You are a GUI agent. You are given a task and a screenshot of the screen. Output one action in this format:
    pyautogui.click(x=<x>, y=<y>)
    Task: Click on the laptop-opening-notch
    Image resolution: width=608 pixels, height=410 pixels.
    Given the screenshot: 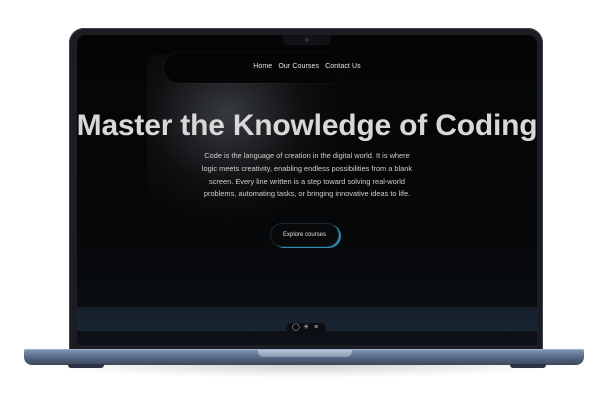 What is the action you would take?
    pyautogui.click(x=305, y=353)
    